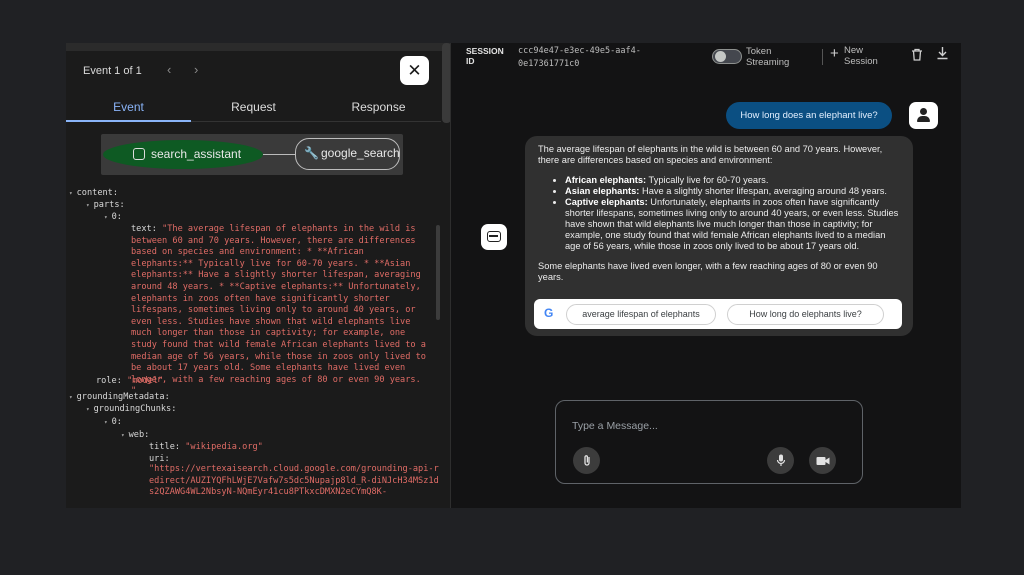 Image resolution: width=1024 pixels, height=575 pixels. I want to click on panel-scrollbar, so click(446, 83).